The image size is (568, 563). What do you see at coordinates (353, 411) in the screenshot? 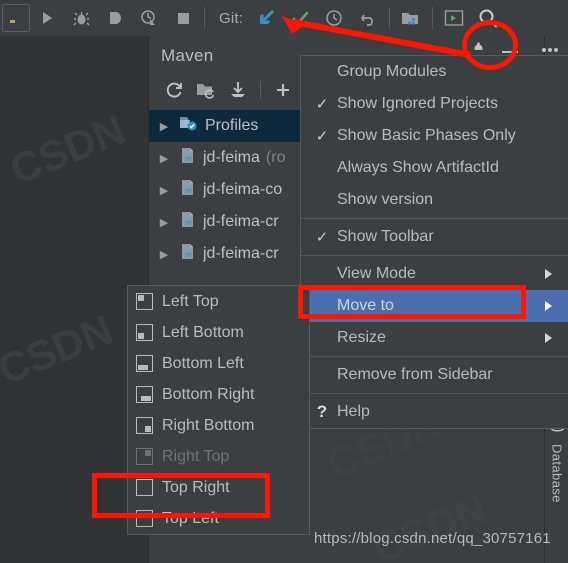
I see `menu-item-label: Help` at bounding box center [353, 411].